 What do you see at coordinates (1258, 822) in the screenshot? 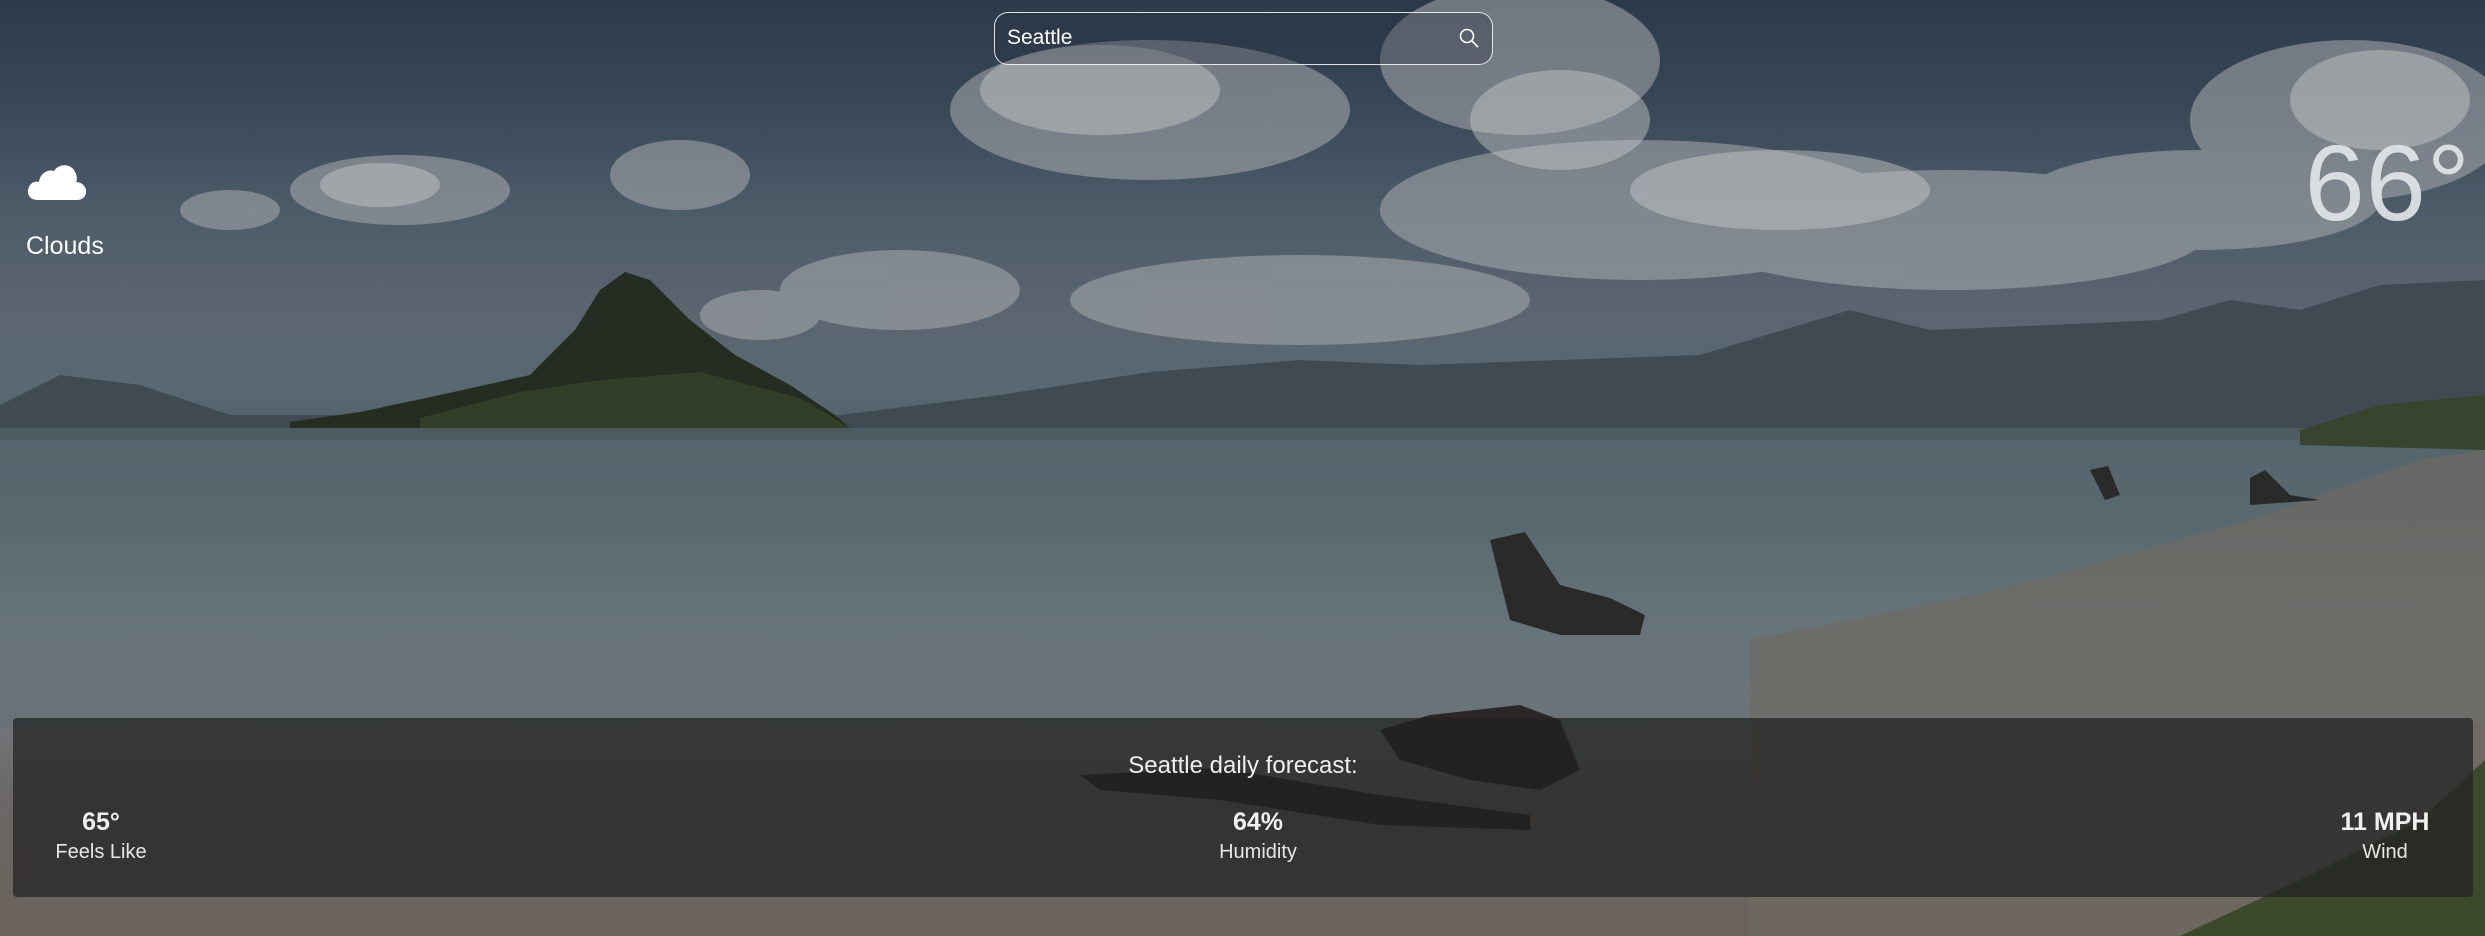
I see `humidity-value: 64%` at bounding box center [1258, 822].